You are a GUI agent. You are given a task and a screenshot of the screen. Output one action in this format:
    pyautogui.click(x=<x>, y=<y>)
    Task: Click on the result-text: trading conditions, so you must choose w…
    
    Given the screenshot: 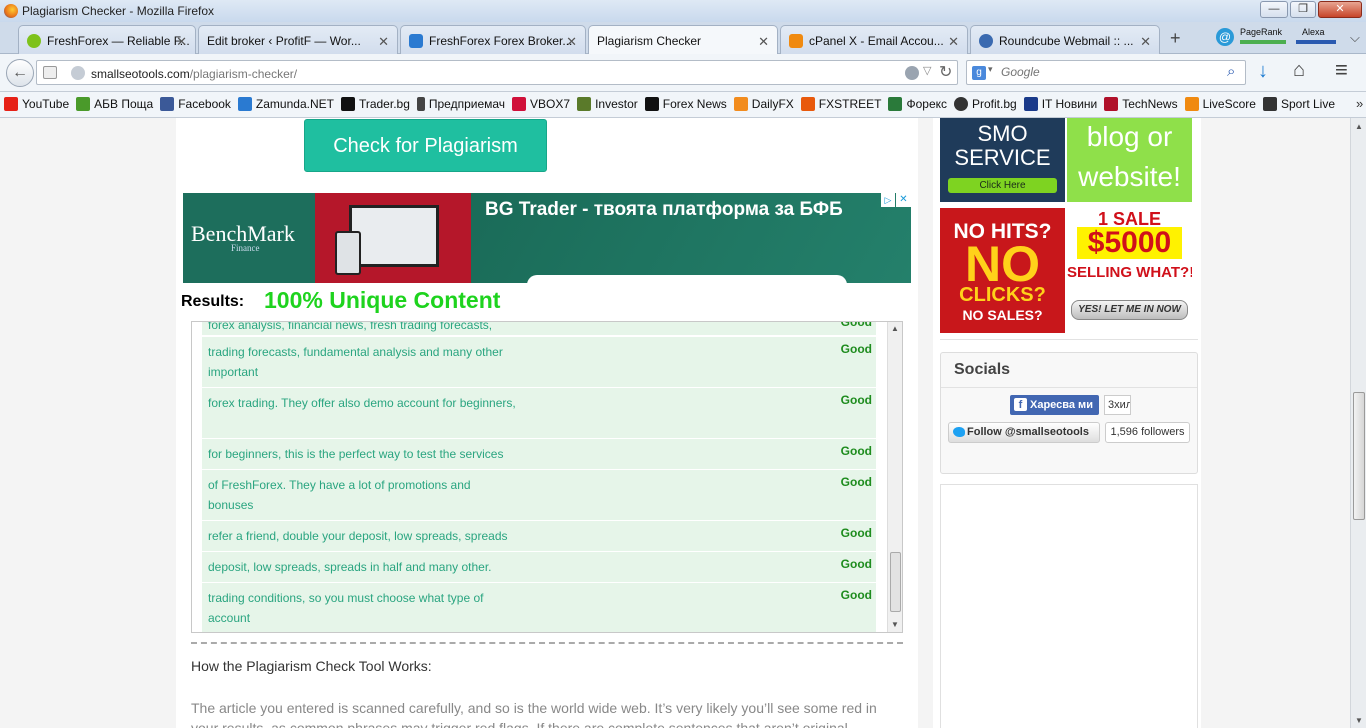 What is the action you would take?
    pyautogui.click(x=346, y=608)
    